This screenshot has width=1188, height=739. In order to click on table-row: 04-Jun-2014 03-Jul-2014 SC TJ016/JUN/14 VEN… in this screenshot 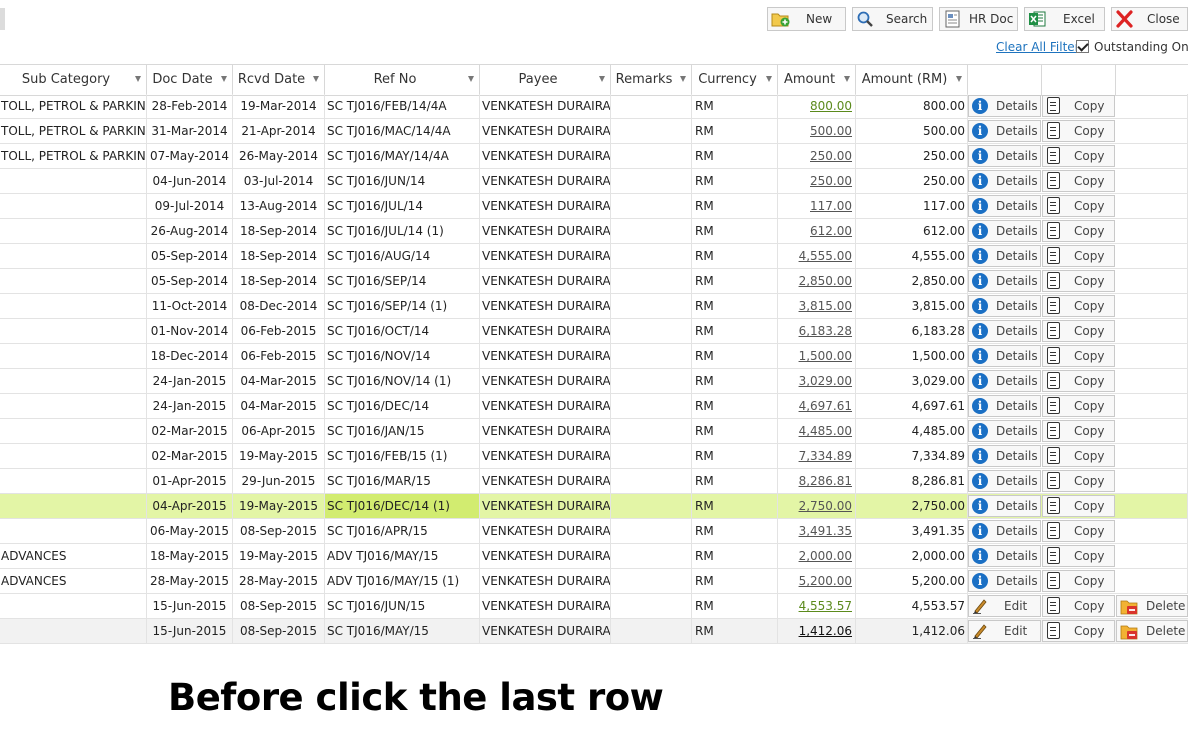, I will do `click(594, 181)`.